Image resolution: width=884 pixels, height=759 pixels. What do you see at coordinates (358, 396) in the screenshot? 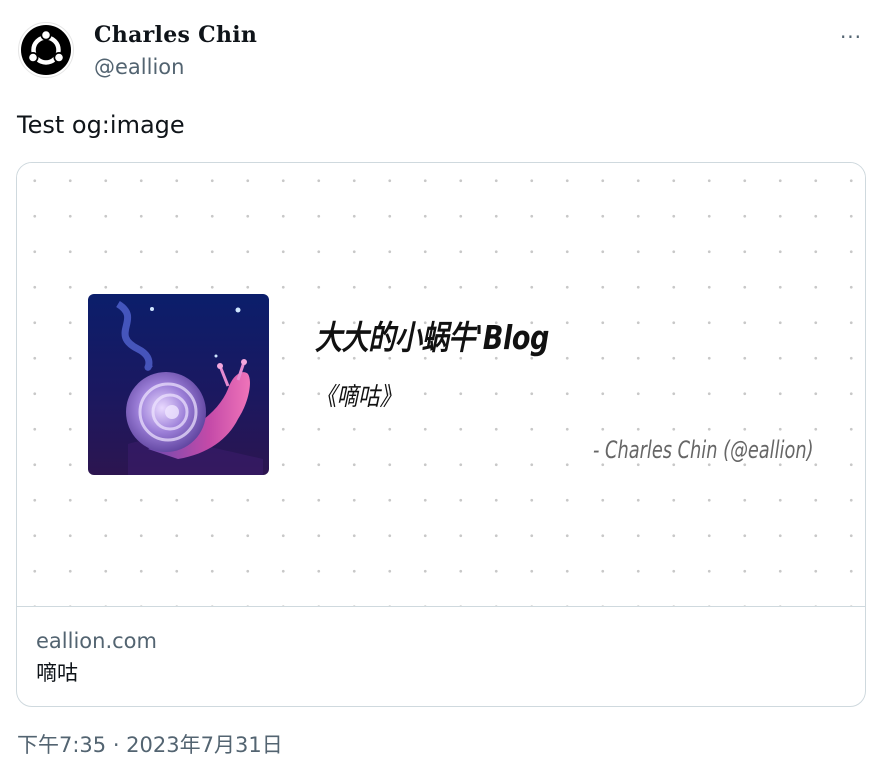
I see `card-image-subtitle: 《嘀咕》` at bounding box center [358, 396].